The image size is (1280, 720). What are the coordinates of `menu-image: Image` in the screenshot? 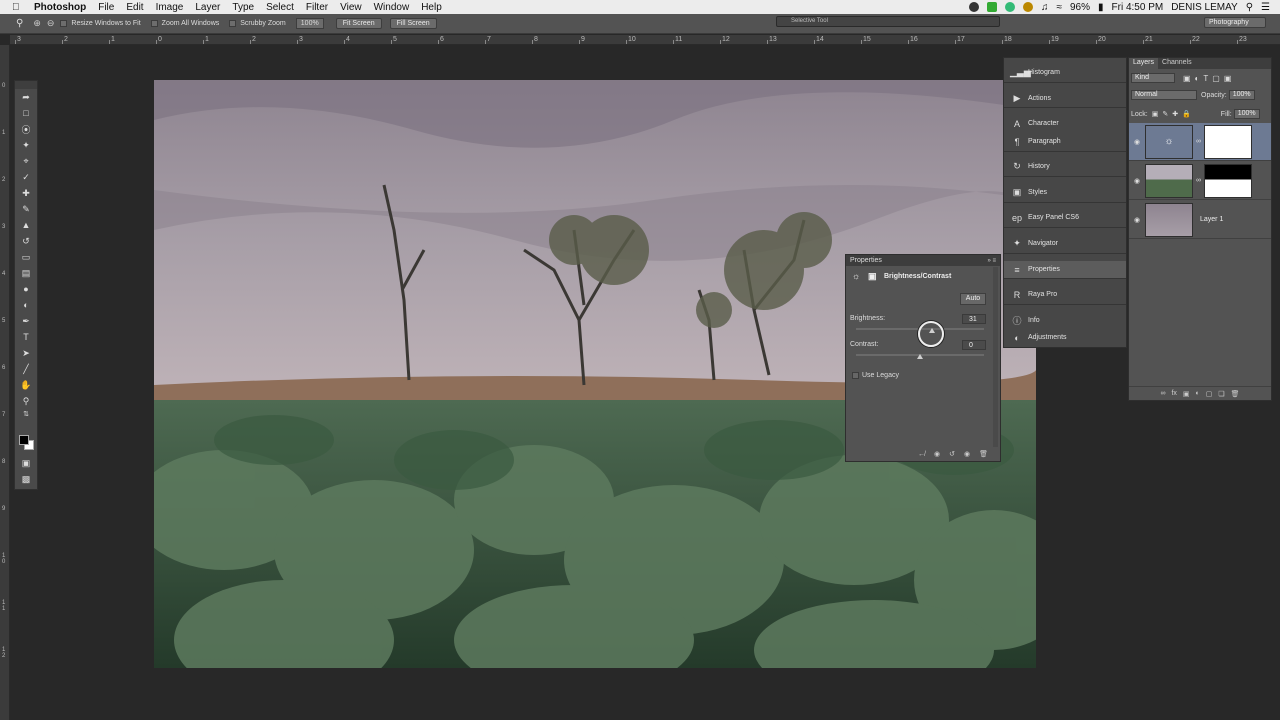 It's located at (170, 7).